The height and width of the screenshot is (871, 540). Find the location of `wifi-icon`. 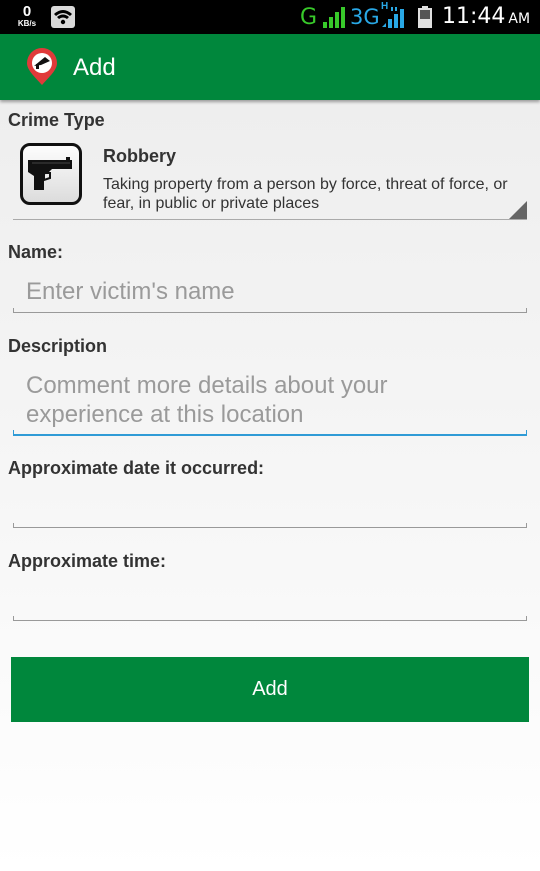

wifi-icon is located at coordinates (63, 17).